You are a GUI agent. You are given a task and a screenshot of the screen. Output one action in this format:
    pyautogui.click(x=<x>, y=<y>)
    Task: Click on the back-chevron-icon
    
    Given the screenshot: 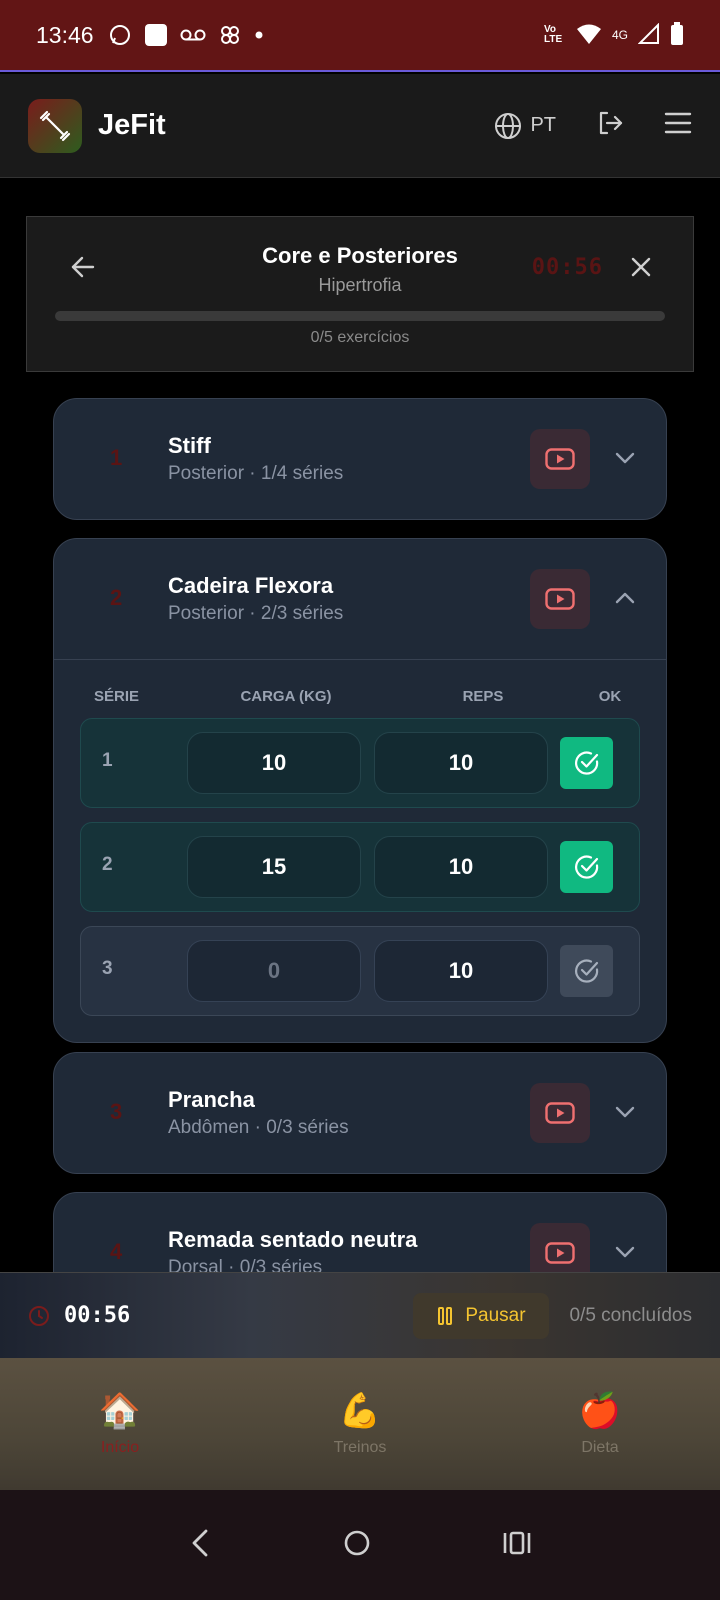 What is the action you would take?
    pyautogui.click(x=200, y=1542)
    